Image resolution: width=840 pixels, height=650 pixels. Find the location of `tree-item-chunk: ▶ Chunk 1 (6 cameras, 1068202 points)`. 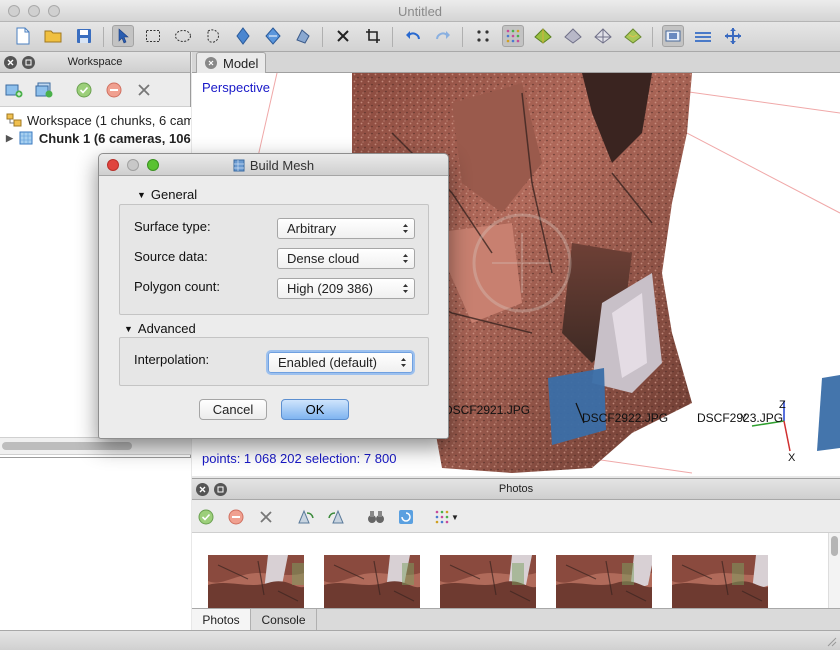

tree-item-chunk: ▶ Chunk 1 (6 cameras, 1068202 points) is located at coordinates (98, 138).